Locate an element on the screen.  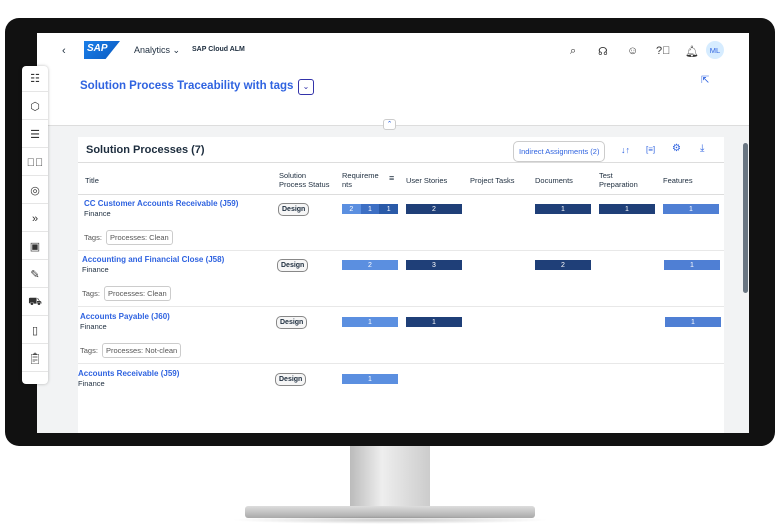
monitor-stand is located at coordinates (390, 477).